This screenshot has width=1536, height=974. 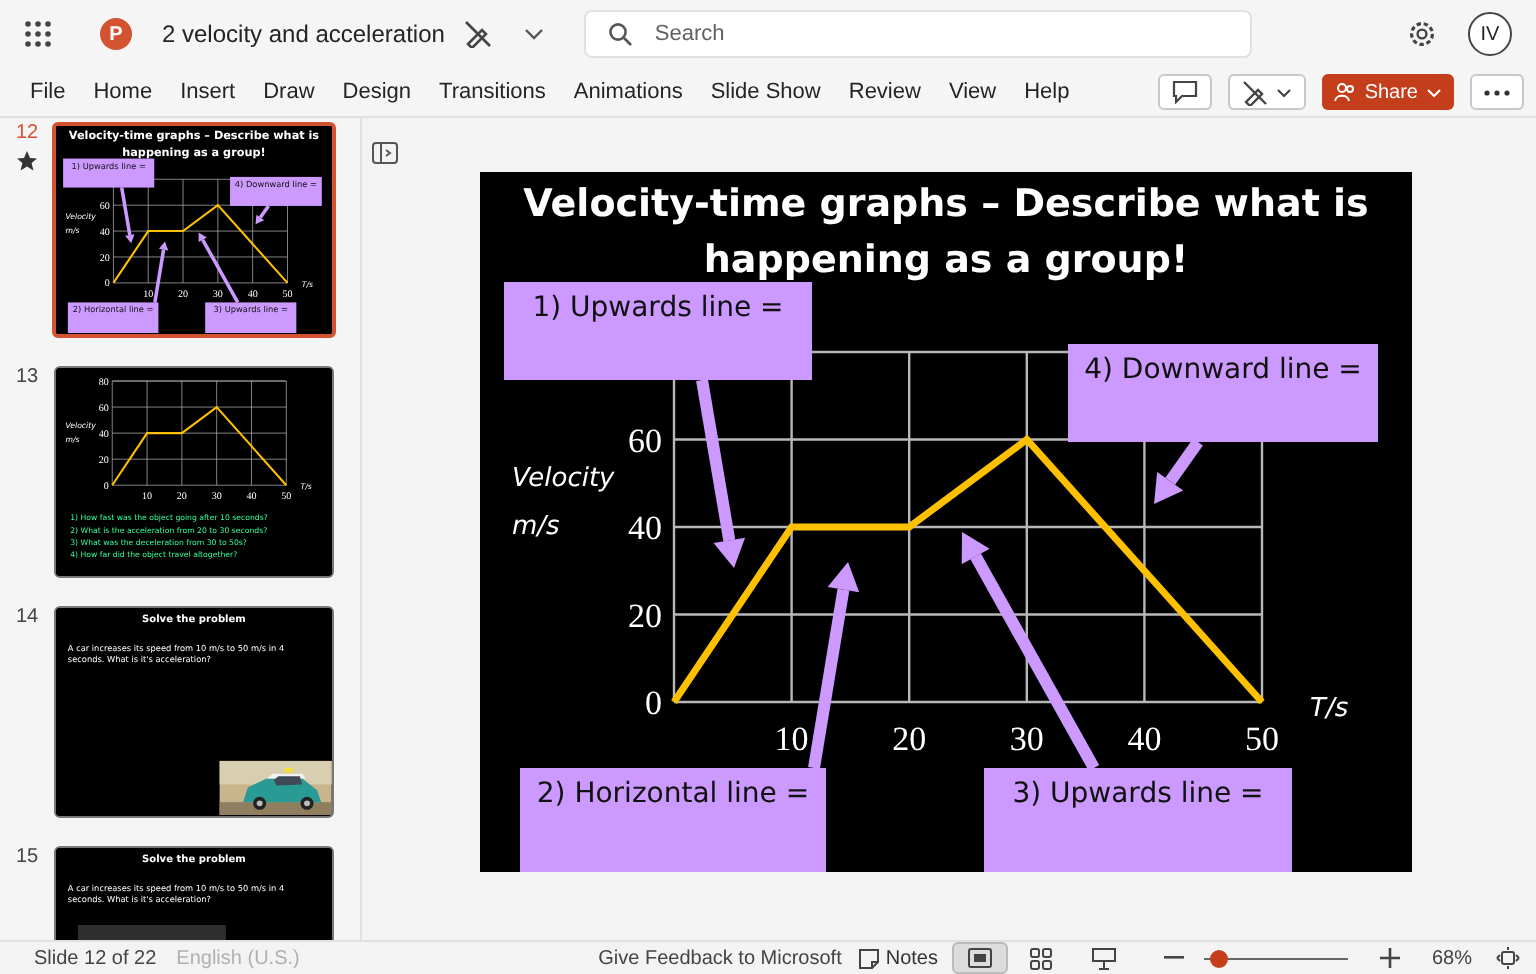 What do you see at coordinates (1508, 958) in the screenshot?
I see `fit-to-window-icon` at bounding box center [1508, 958].